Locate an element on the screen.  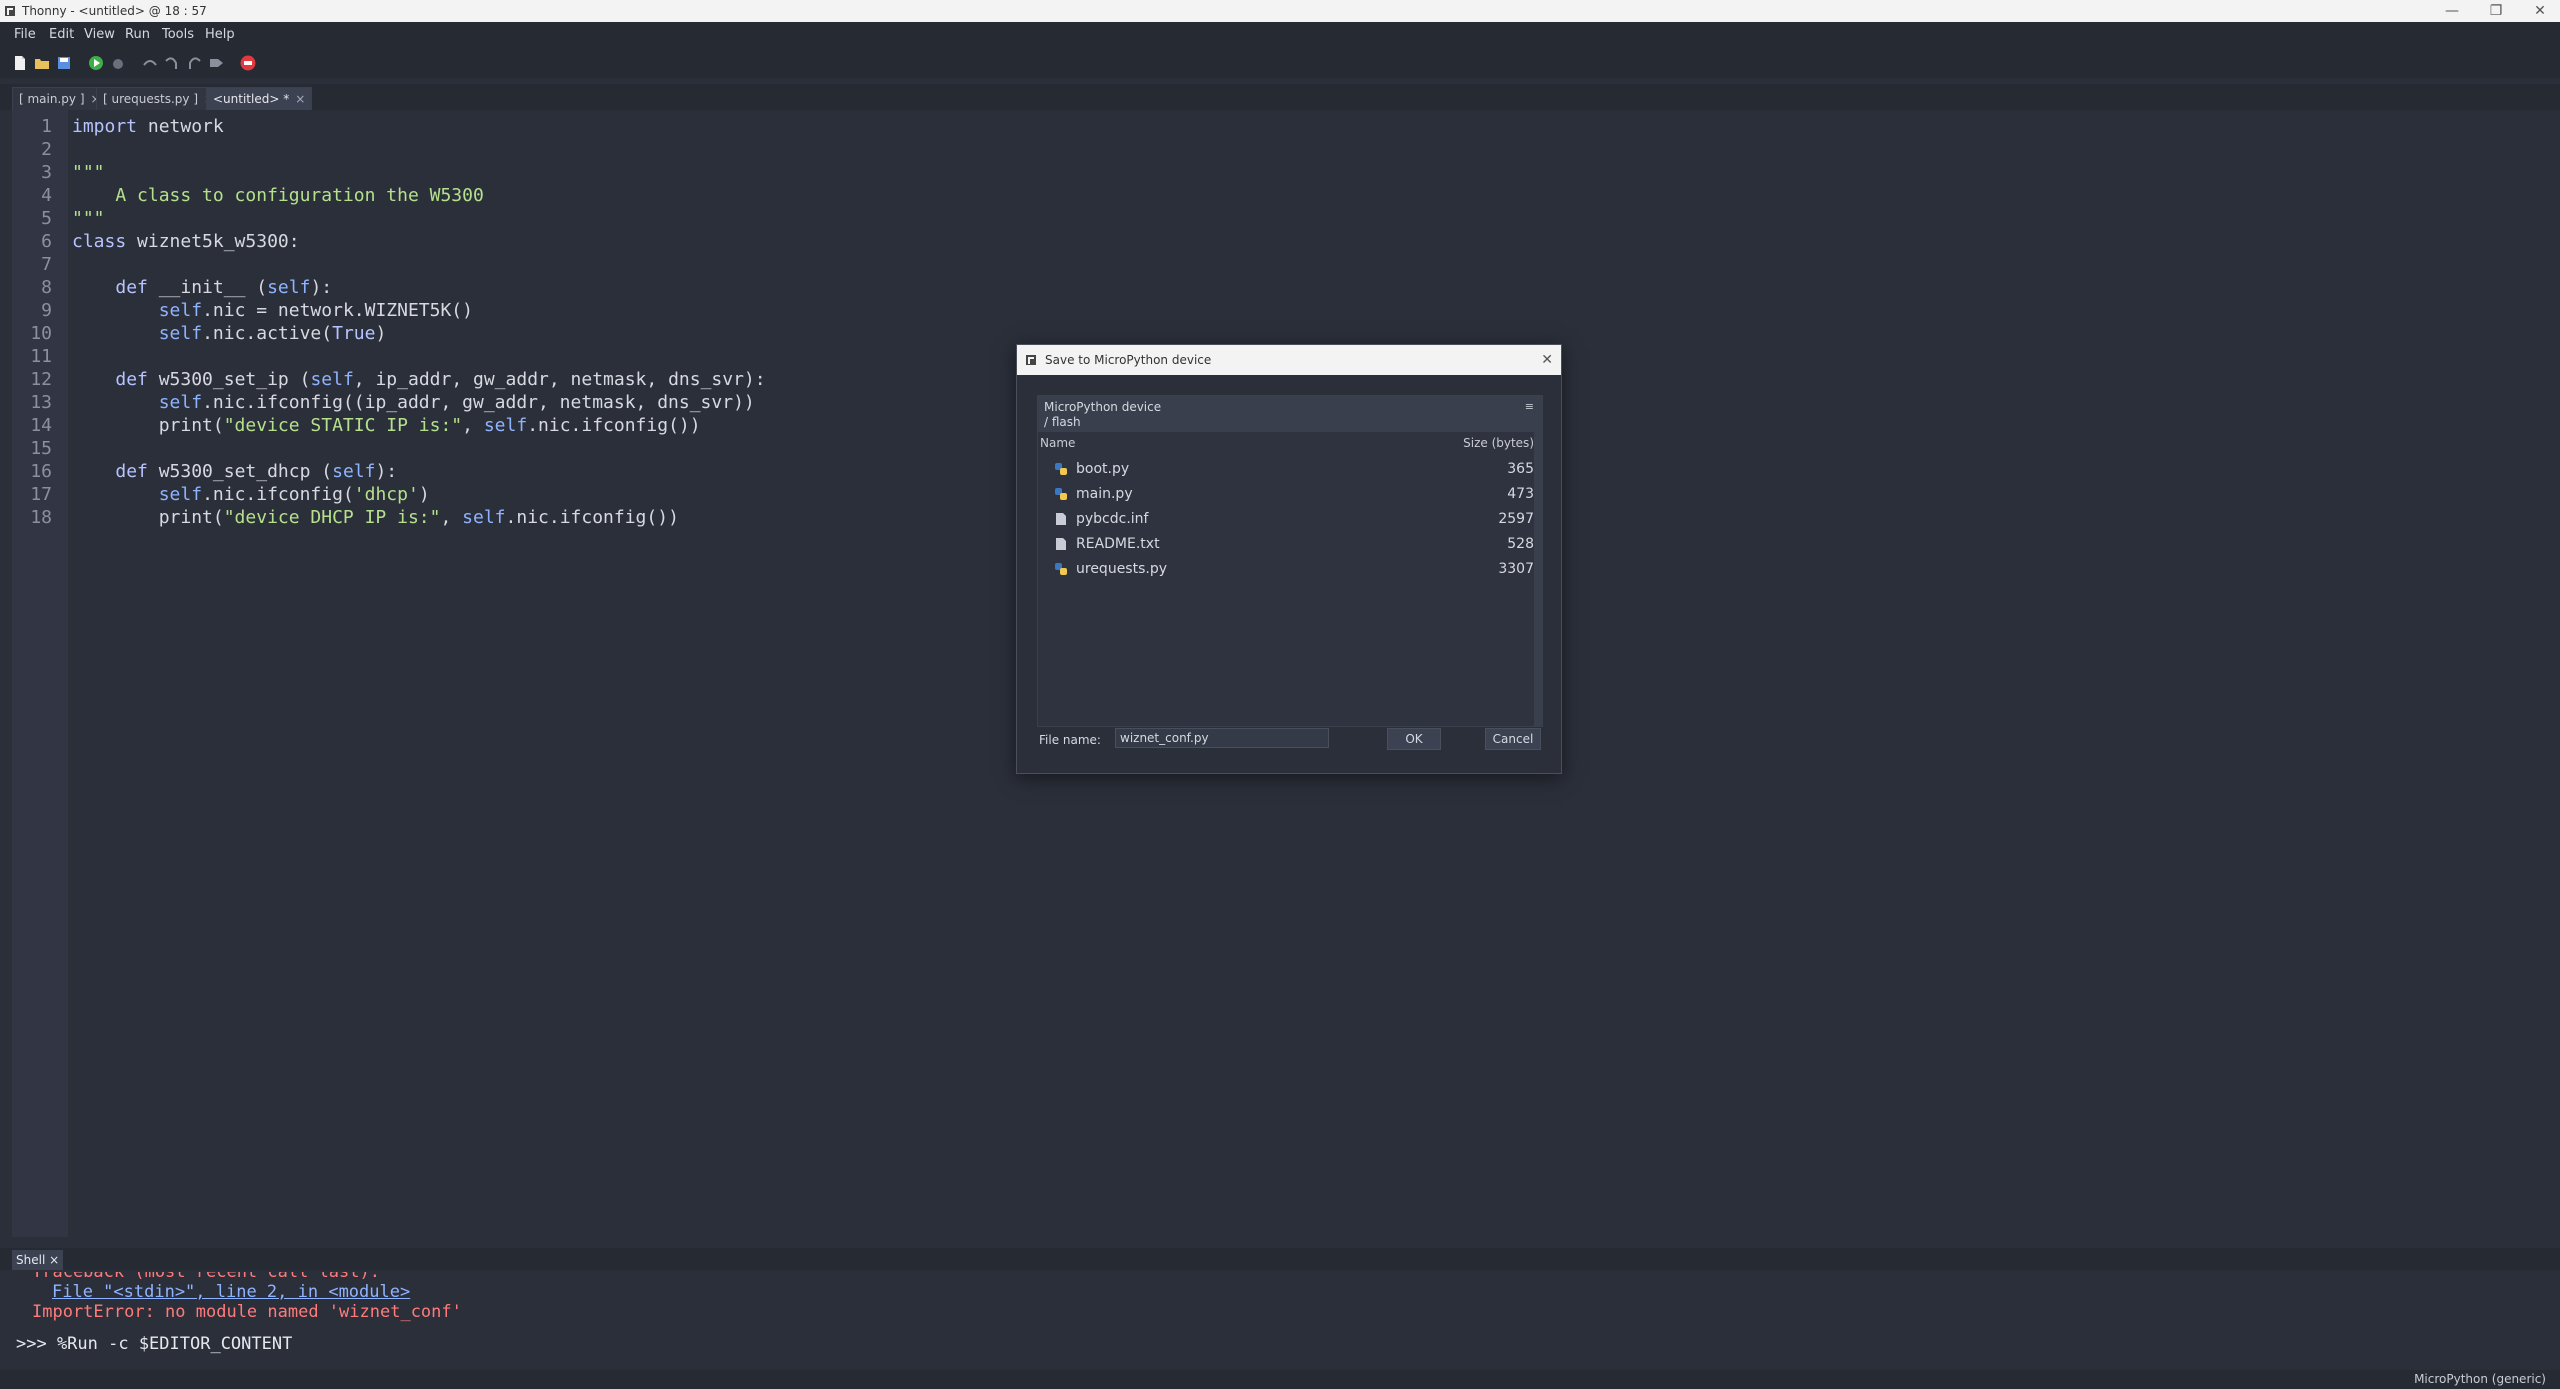
code-token: 'dhcp' is located at coordinates (386, 494).